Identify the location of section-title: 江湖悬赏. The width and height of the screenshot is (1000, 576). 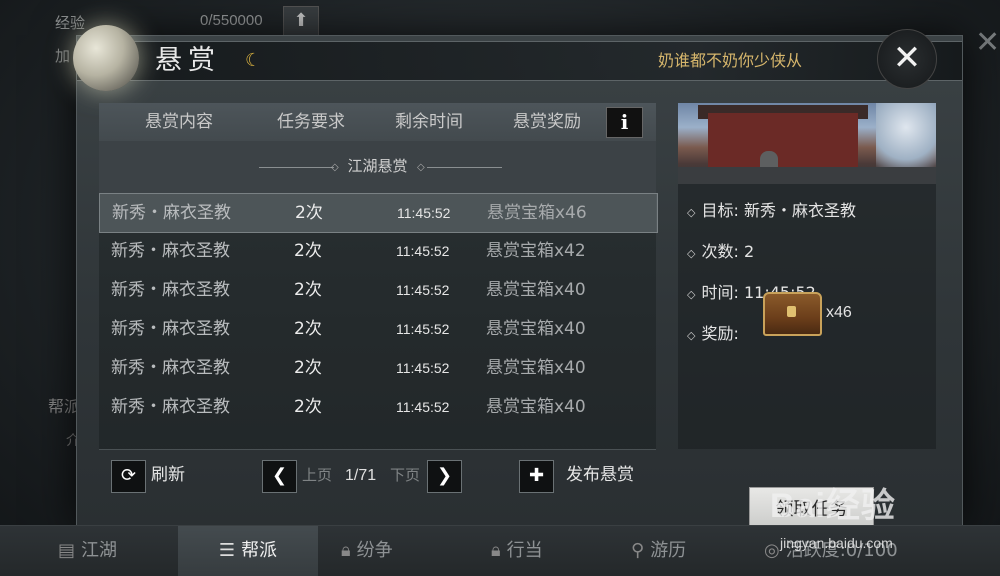
(377, 166).